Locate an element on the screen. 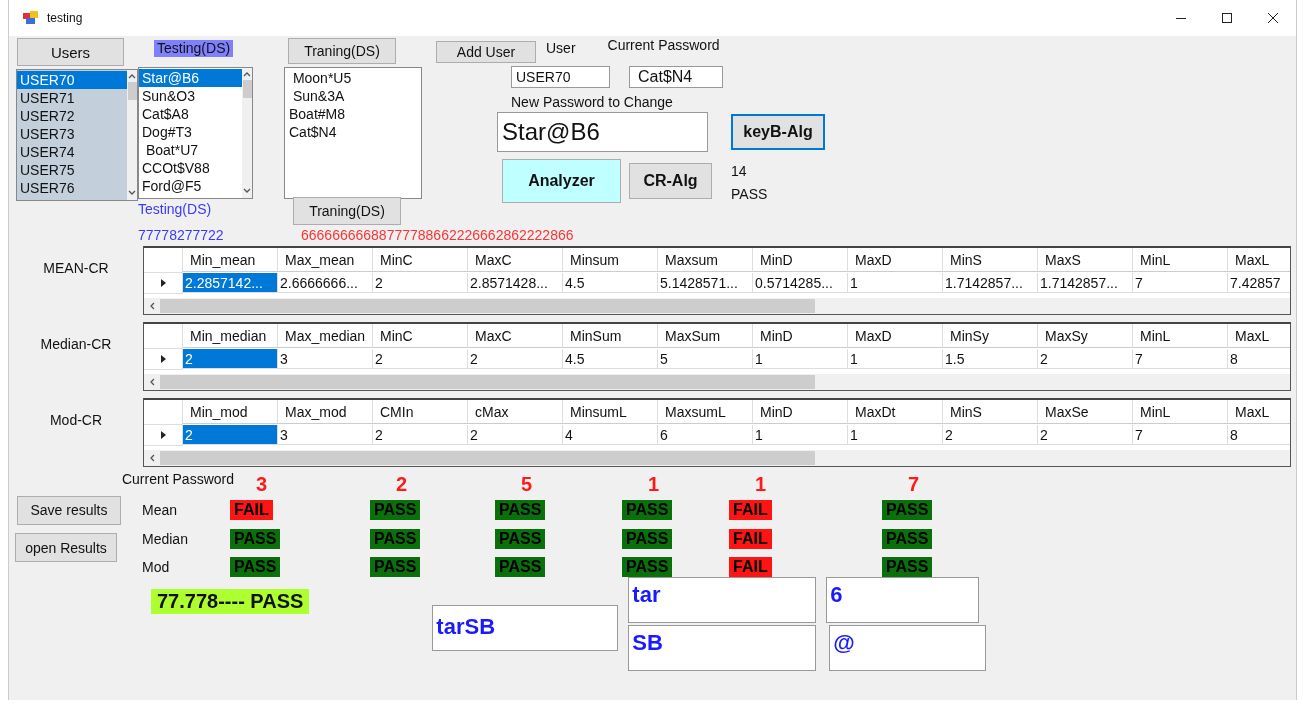 The width and height of the screenshot is (1303, 707). column-header: MaxSum is located at coordinates (705, 336).